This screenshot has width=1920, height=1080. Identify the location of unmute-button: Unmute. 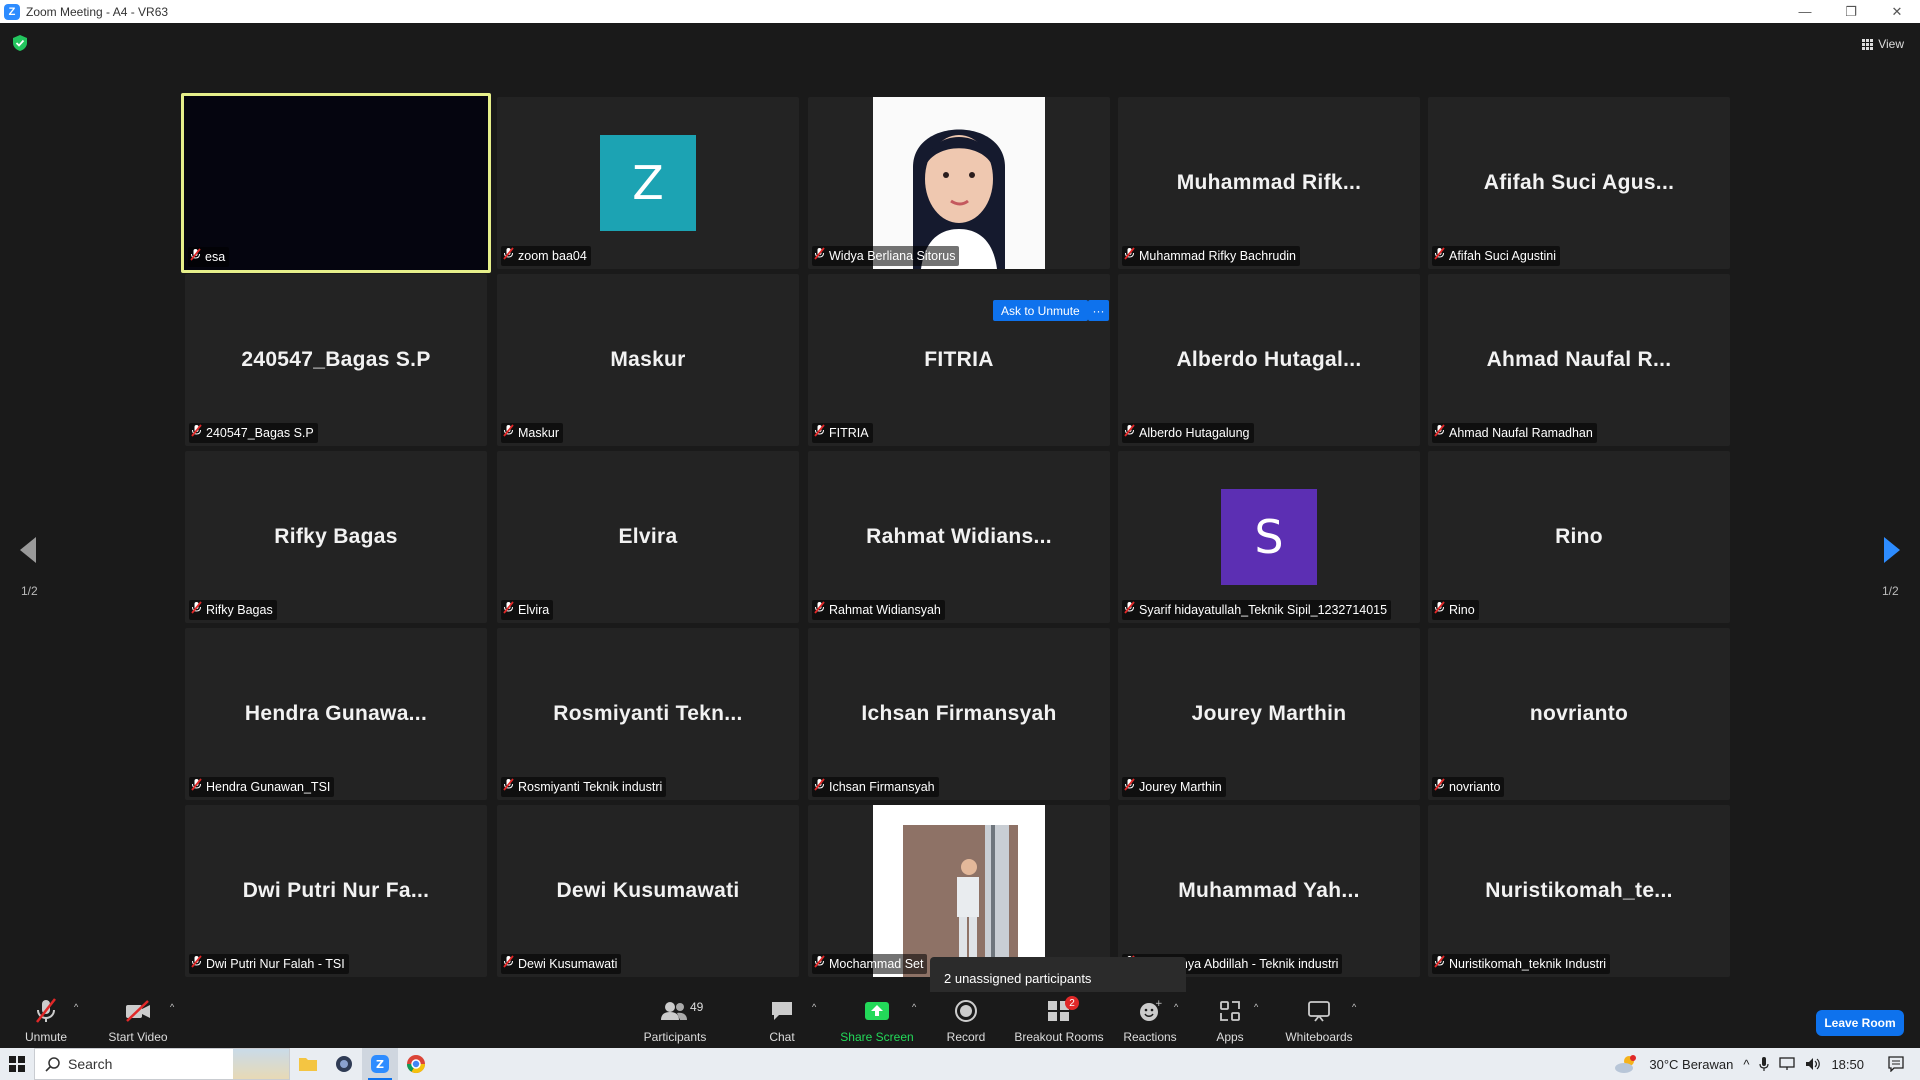
(46, 1020).